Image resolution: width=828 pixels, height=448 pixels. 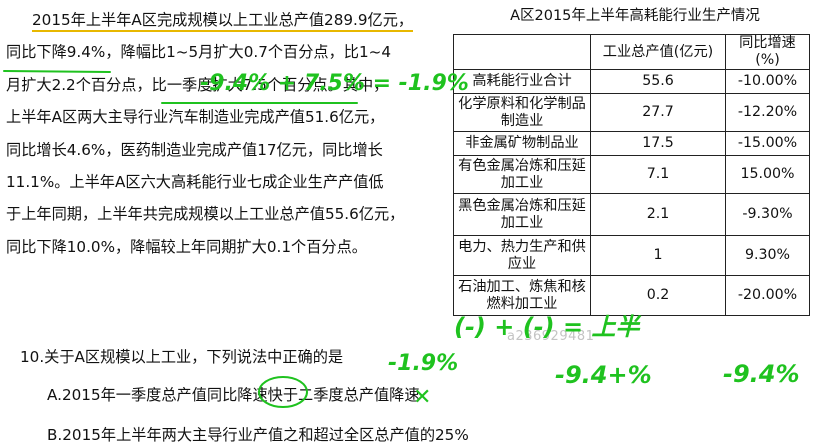 I want to click on row-name: 石油加工、炼焦和核燃料加工业, so click(x=522, y=295).